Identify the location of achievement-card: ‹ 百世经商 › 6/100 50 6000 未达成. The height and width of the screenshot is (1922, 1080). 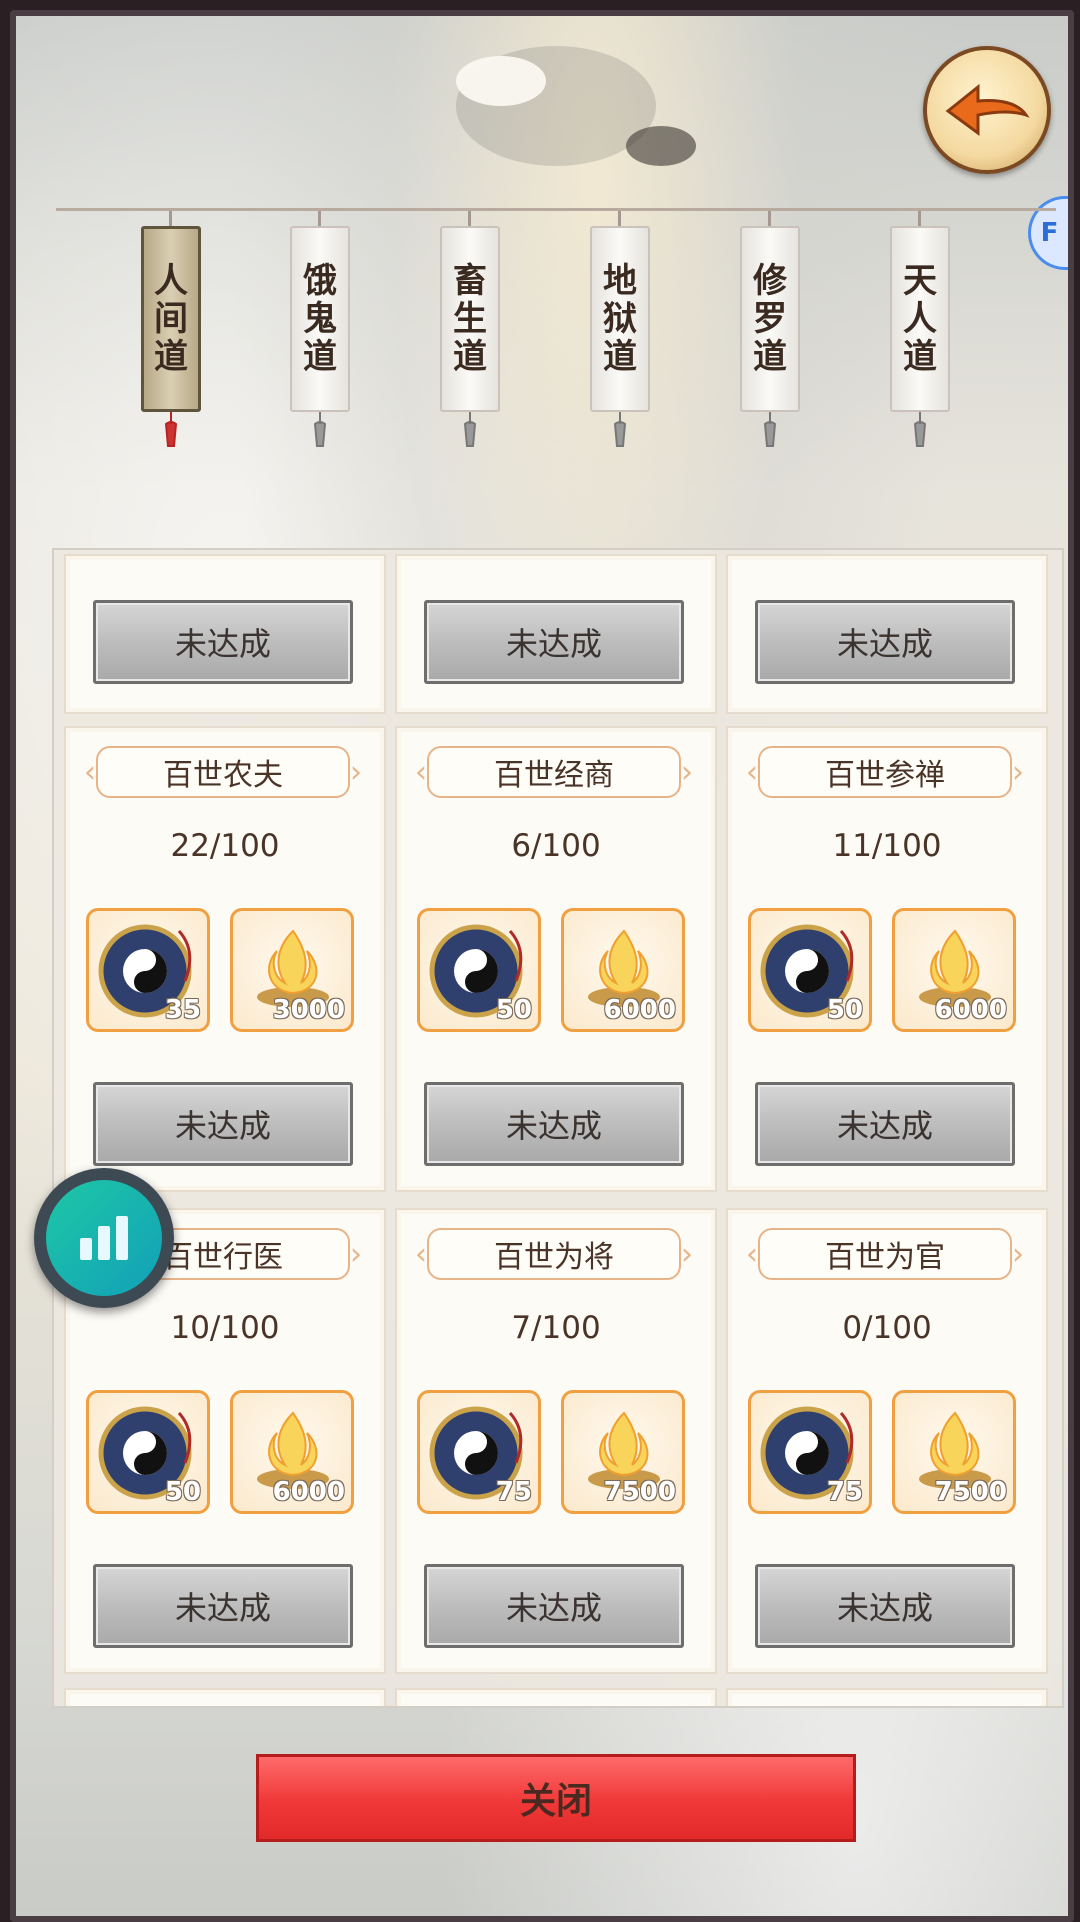
(556, 959).